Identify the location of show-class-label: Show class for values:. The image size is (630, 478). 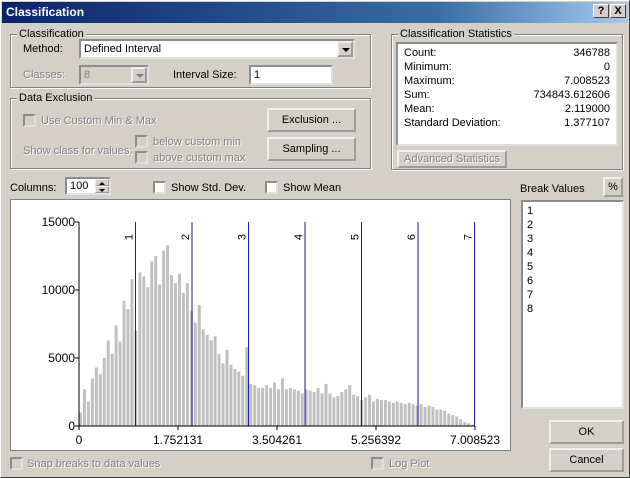
(78, 151).